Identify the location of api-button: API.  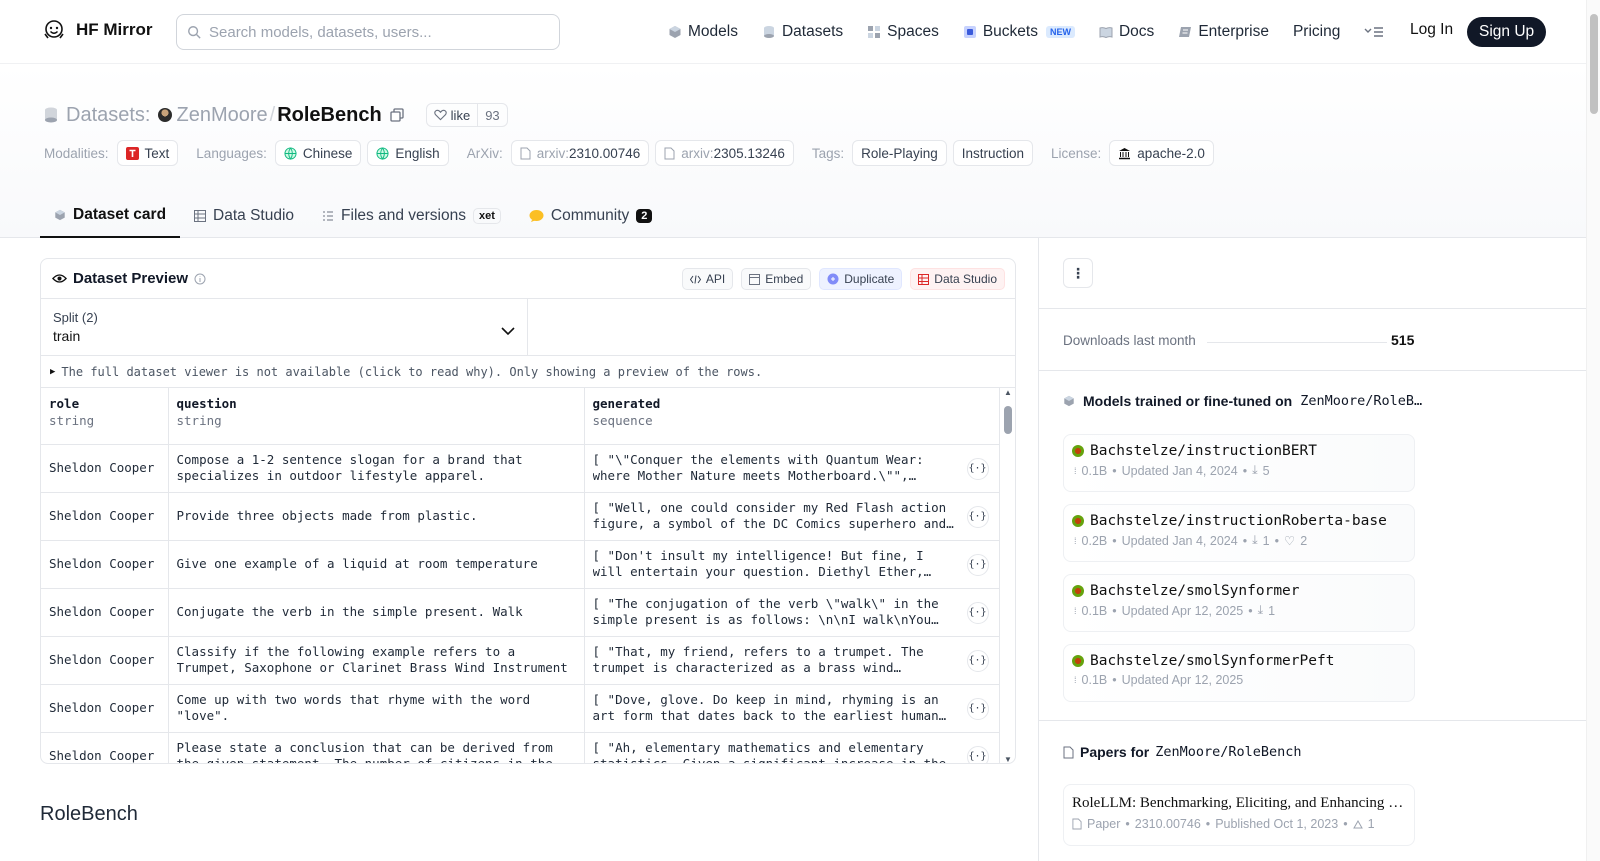
(707, 279).